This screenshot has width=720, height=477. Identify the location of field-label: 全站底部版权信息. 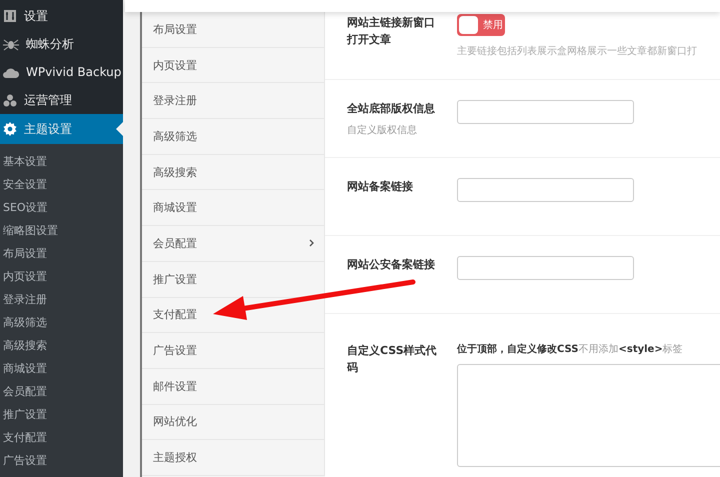
(391, 109).